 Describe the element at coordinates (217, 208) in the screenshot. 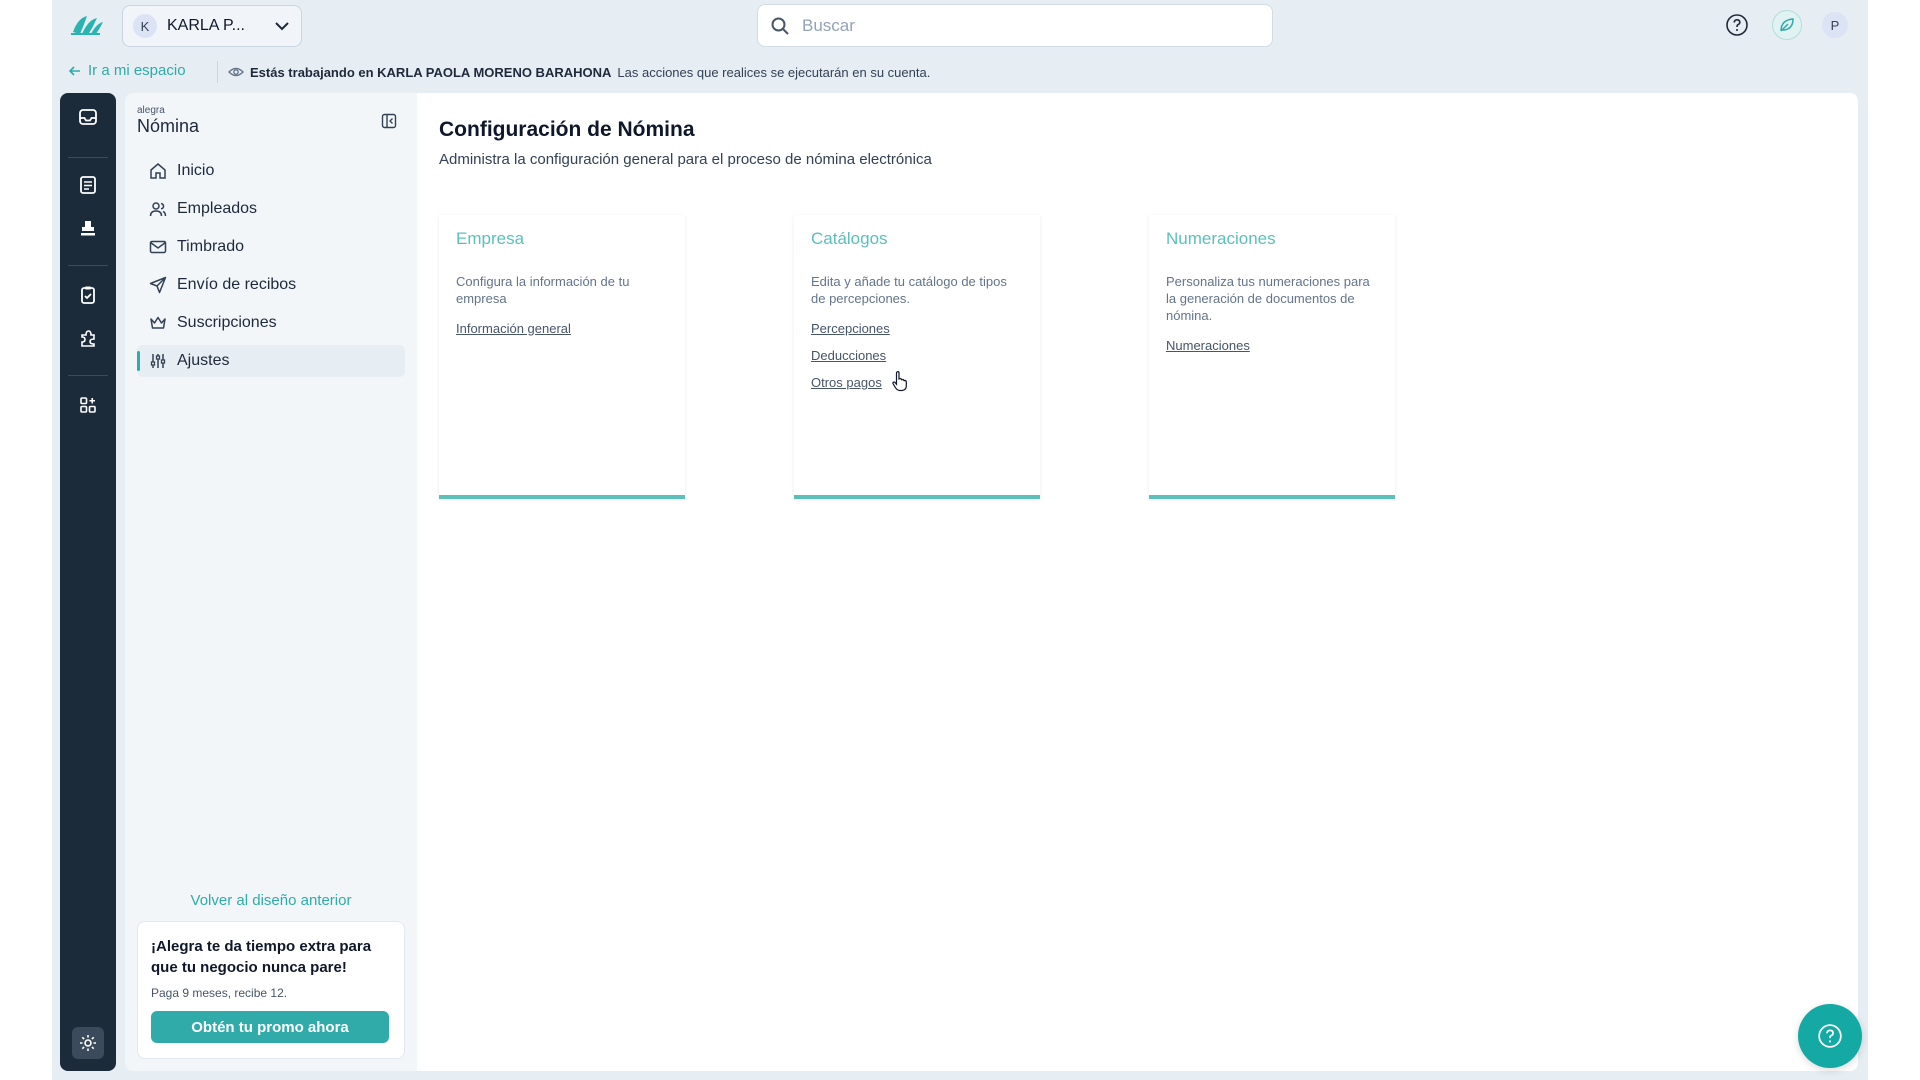

I see `sidebar-item-label: Empleados` at that location.